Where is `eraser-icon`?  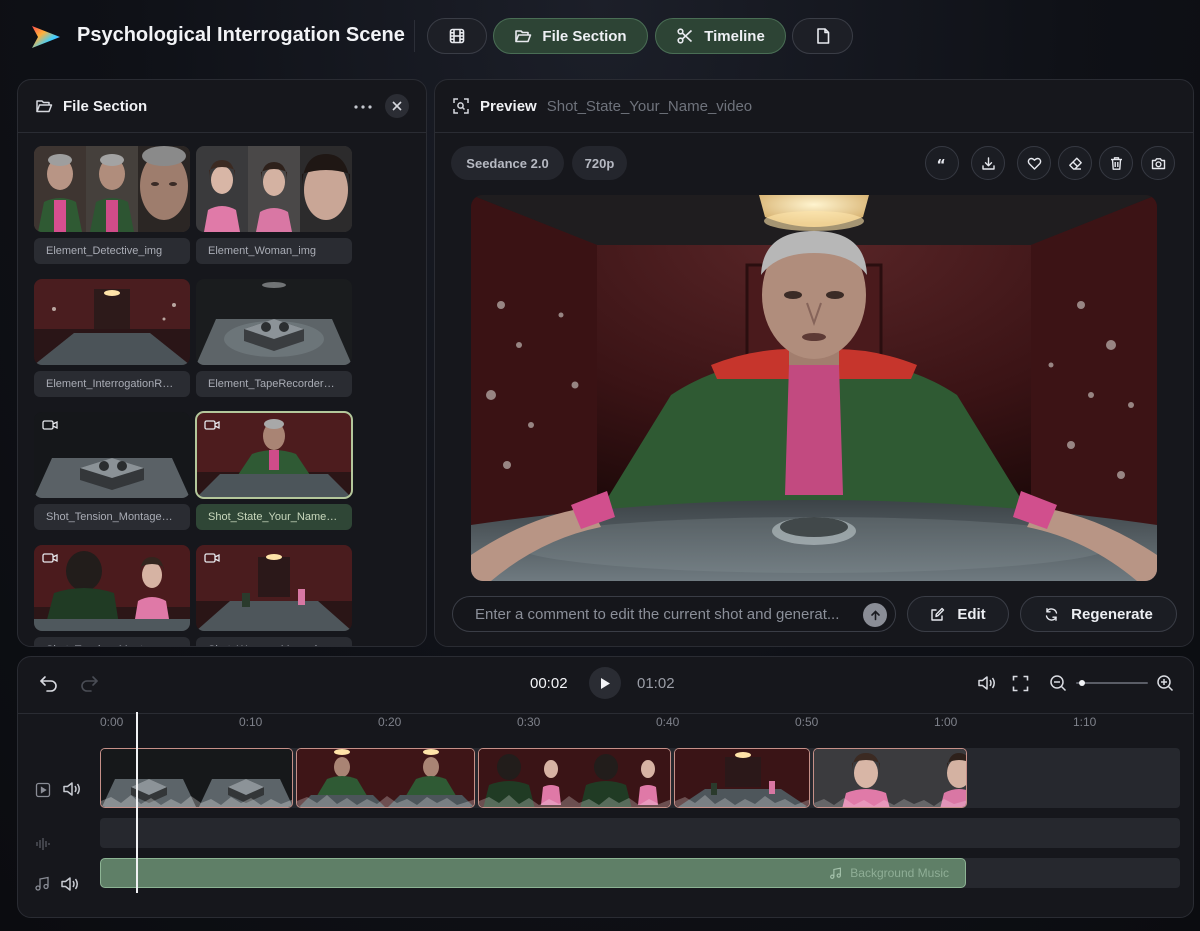
eraser-icon is located at coordinates (1075, 163).